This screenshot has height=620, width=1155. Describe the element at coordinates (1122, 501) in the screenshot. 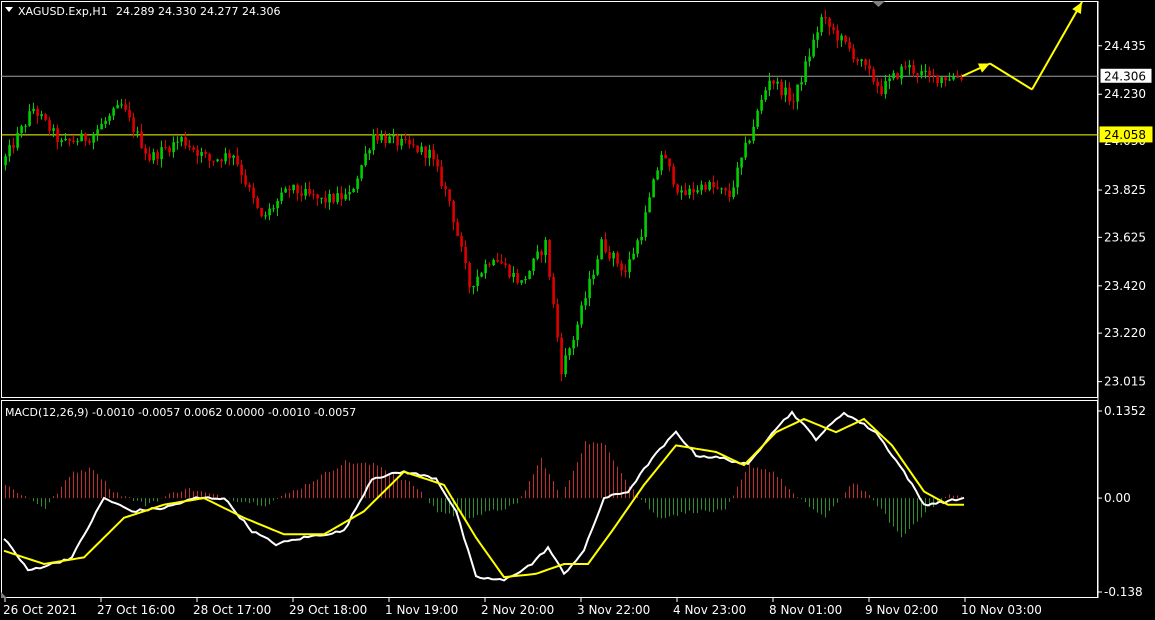

I see `macd-axis: 0.1352 0.00 -0.138` at that location.